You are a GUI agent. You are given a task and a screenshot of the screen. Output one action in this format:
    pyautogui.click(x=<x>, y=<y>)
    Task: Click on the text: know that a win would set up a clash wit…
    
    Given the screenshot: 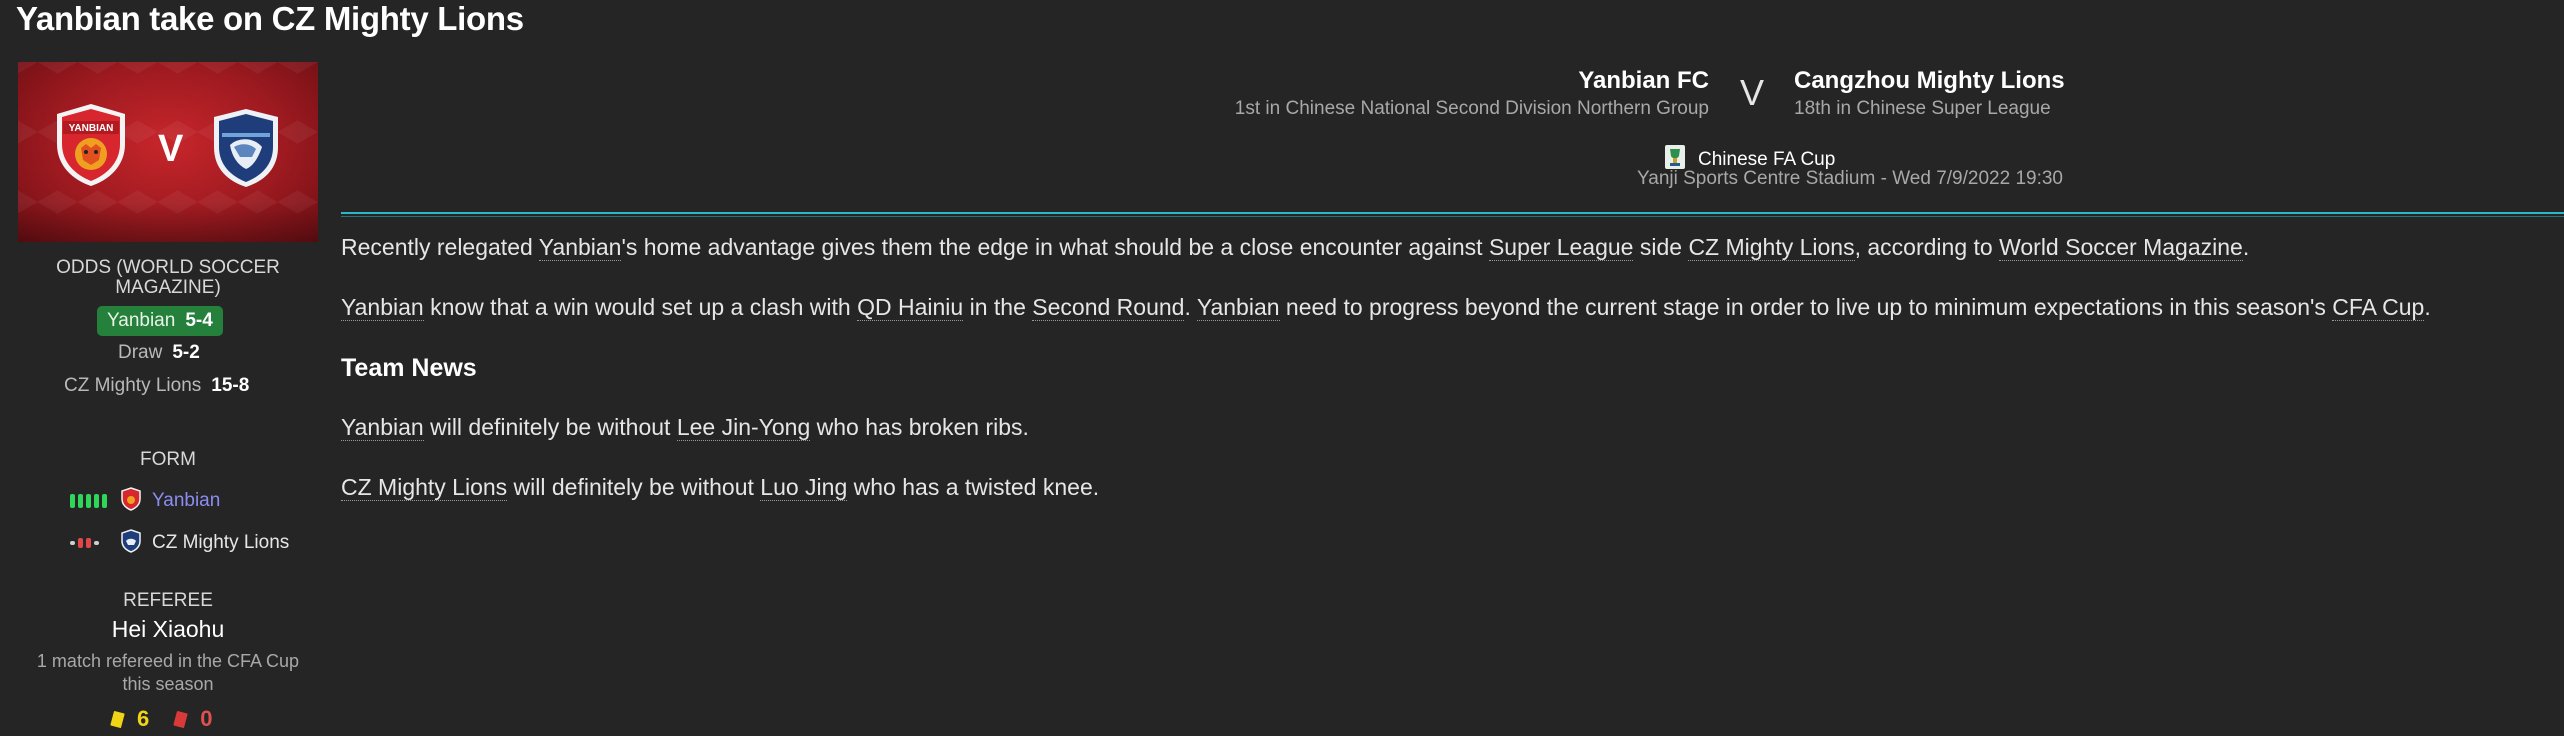 What is the action you would take?
    pyautogui.click(x=640, y=307)
    